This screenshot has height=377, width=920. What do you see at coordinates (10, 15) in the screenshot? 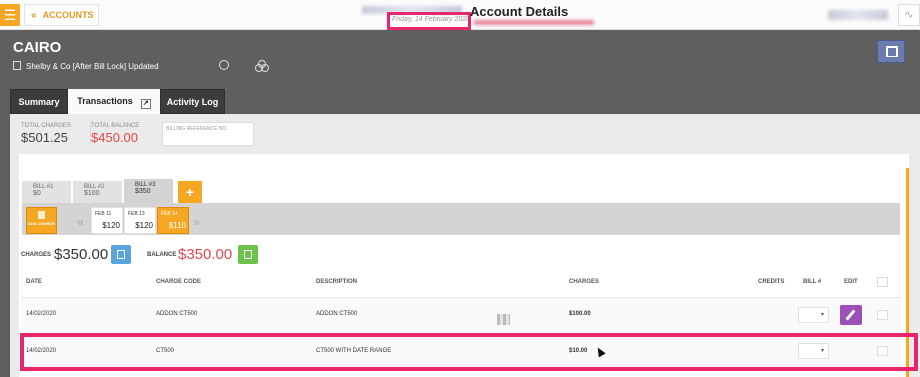
I see `menu-icon: ☰` at bounding box center [10, 15].